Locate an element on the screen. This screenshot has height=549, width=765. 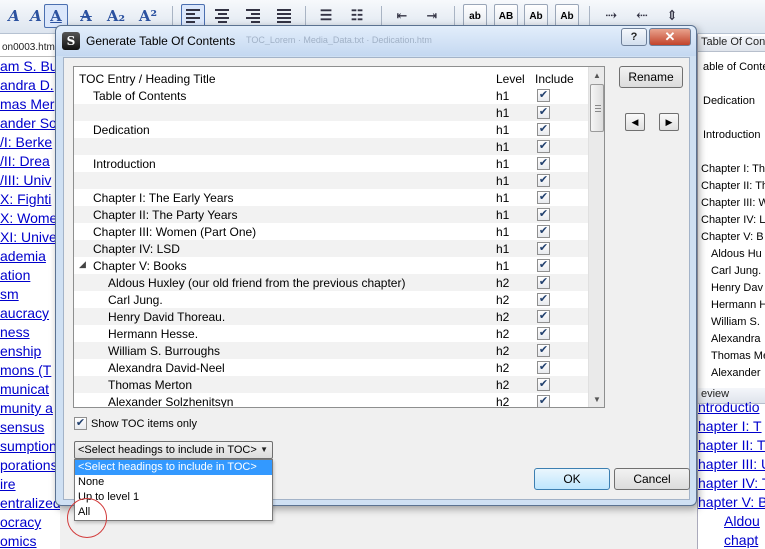
document-link: aucracy is located at coordinates (24, 313).